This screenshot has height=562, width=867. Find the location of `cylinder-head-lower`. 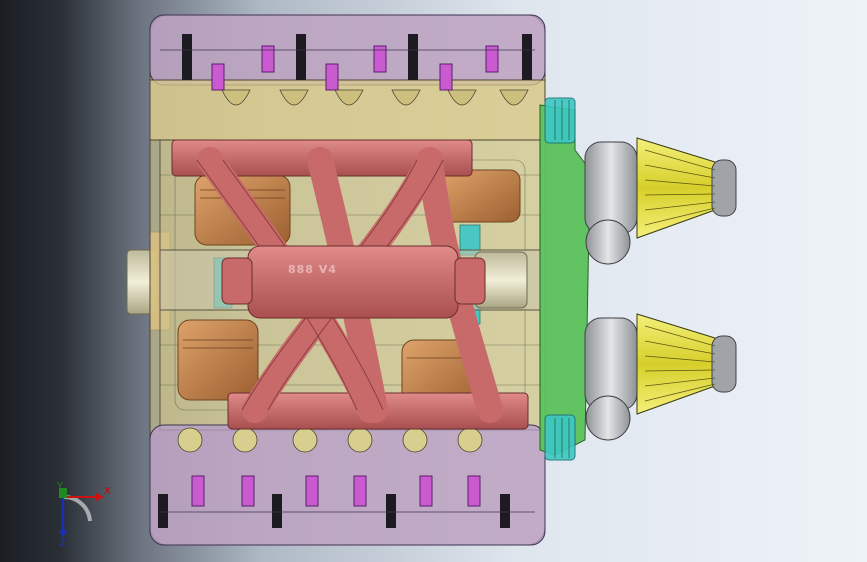

cylinder-head-lower is located at coordinates (347, 485).